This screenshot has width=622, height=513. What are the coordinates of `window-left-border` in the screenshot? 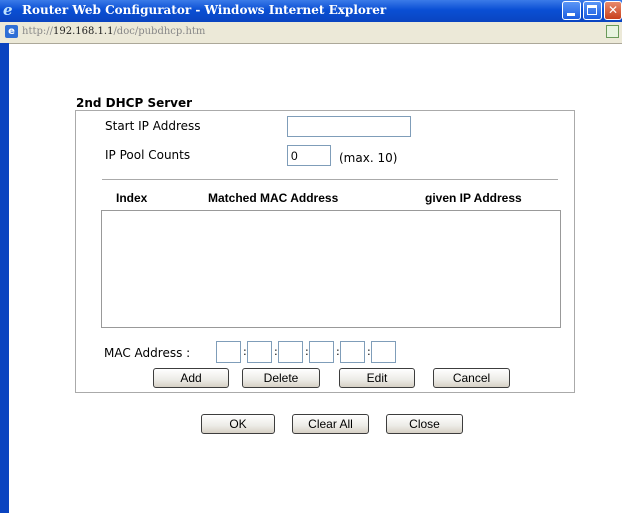 It's located at (4, 278).